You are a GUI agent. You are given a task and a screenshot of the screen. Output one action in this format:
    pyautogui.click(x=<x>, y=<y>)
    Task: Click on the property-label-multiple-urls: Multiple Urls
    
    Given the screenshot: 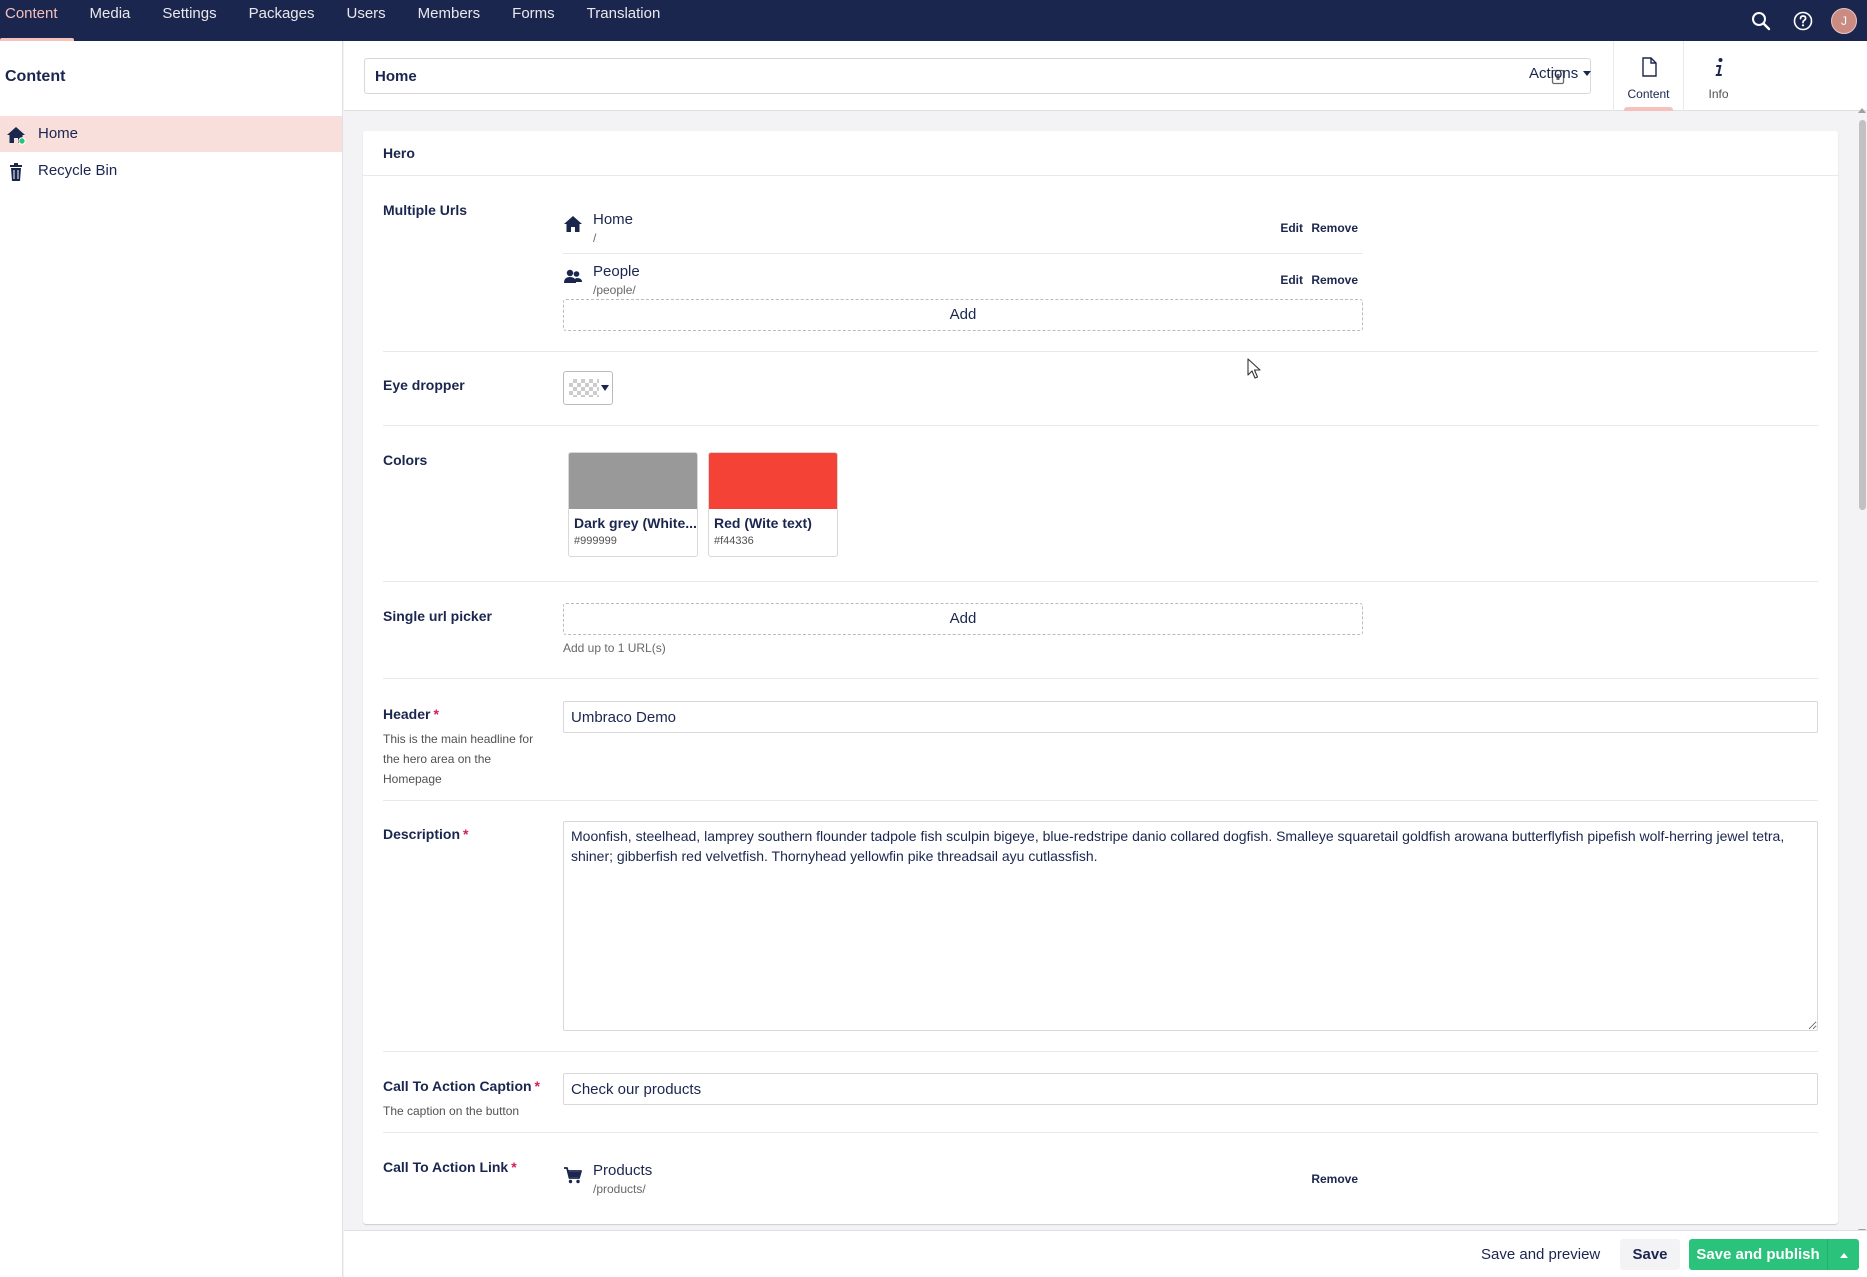 What is the action you would take?
    pyautogui.click(x=425, y=210)
    